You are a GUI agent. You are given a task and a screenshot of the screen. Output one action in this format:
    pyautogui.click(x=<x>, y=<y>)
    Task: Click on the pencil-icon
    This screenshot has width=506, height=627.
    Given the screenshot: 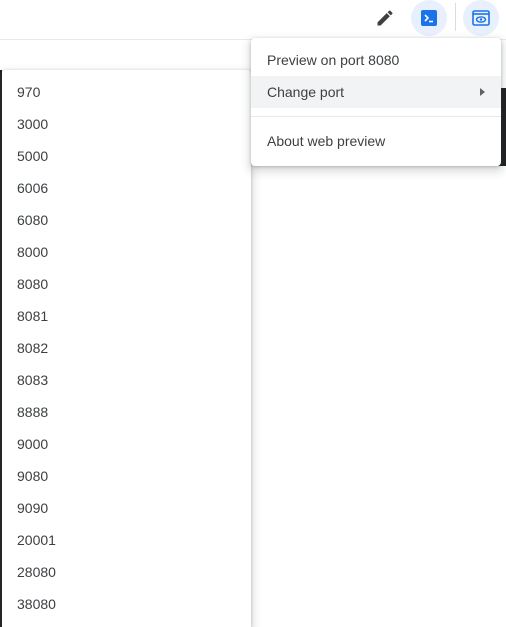 What is the action you would take?
    pyautogui.click(x=385, y=18)
    